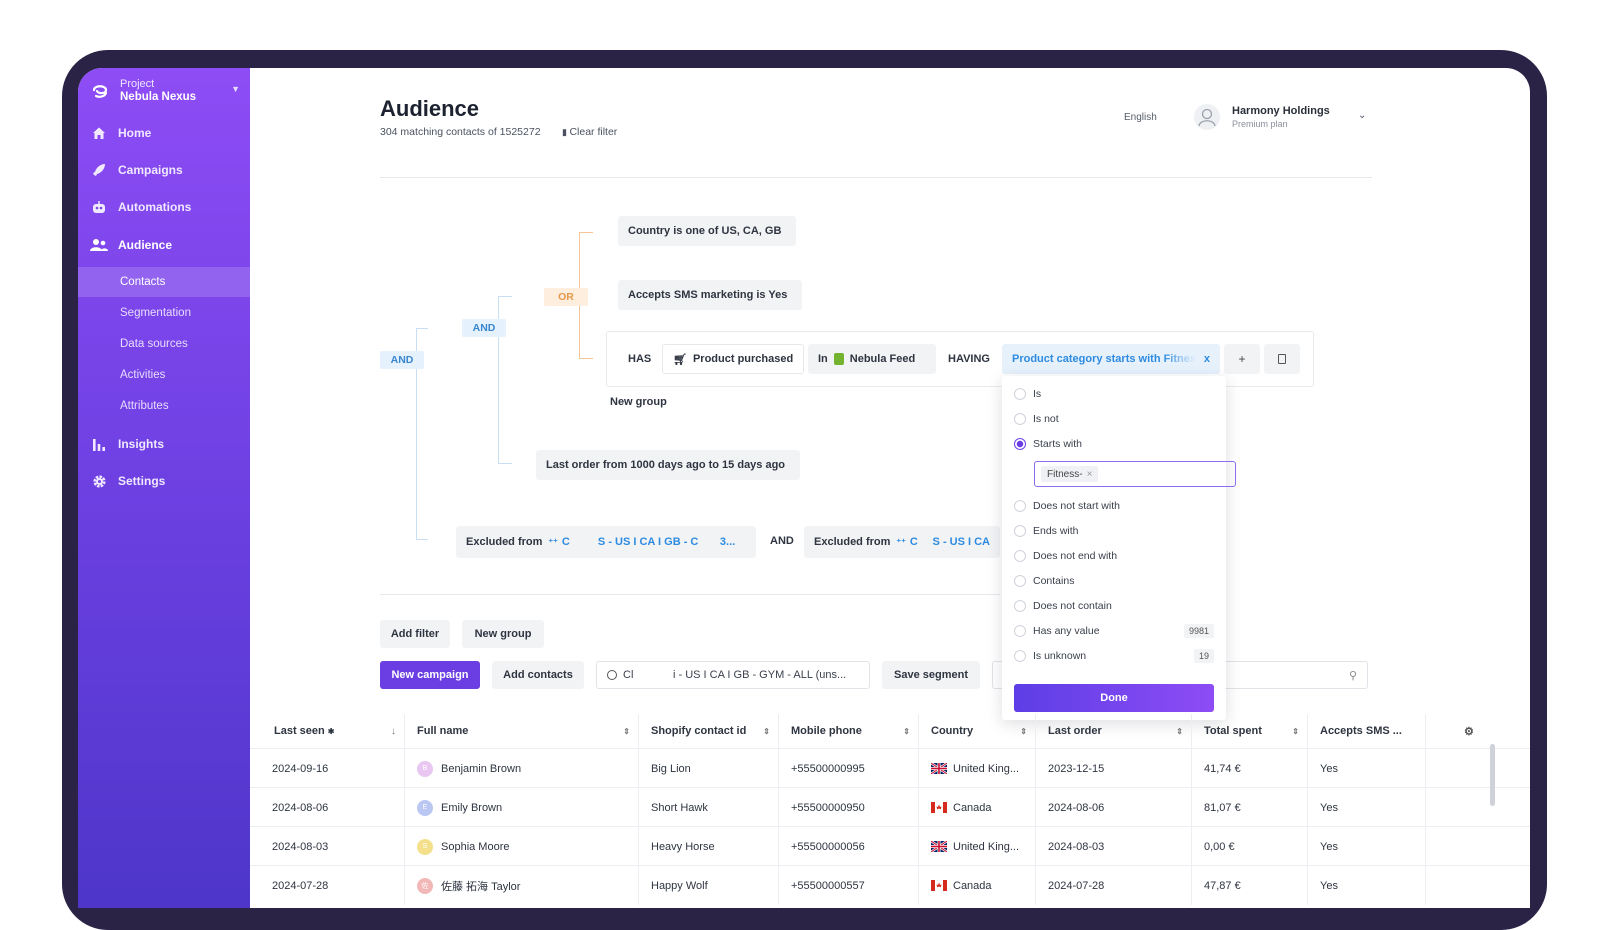 Image resolution: width=1600 pixels, height=930 pixels. Describe the element at coordinates (430, 675) in the screenshot. I see `new-campaign-button: New campaign` at that location.